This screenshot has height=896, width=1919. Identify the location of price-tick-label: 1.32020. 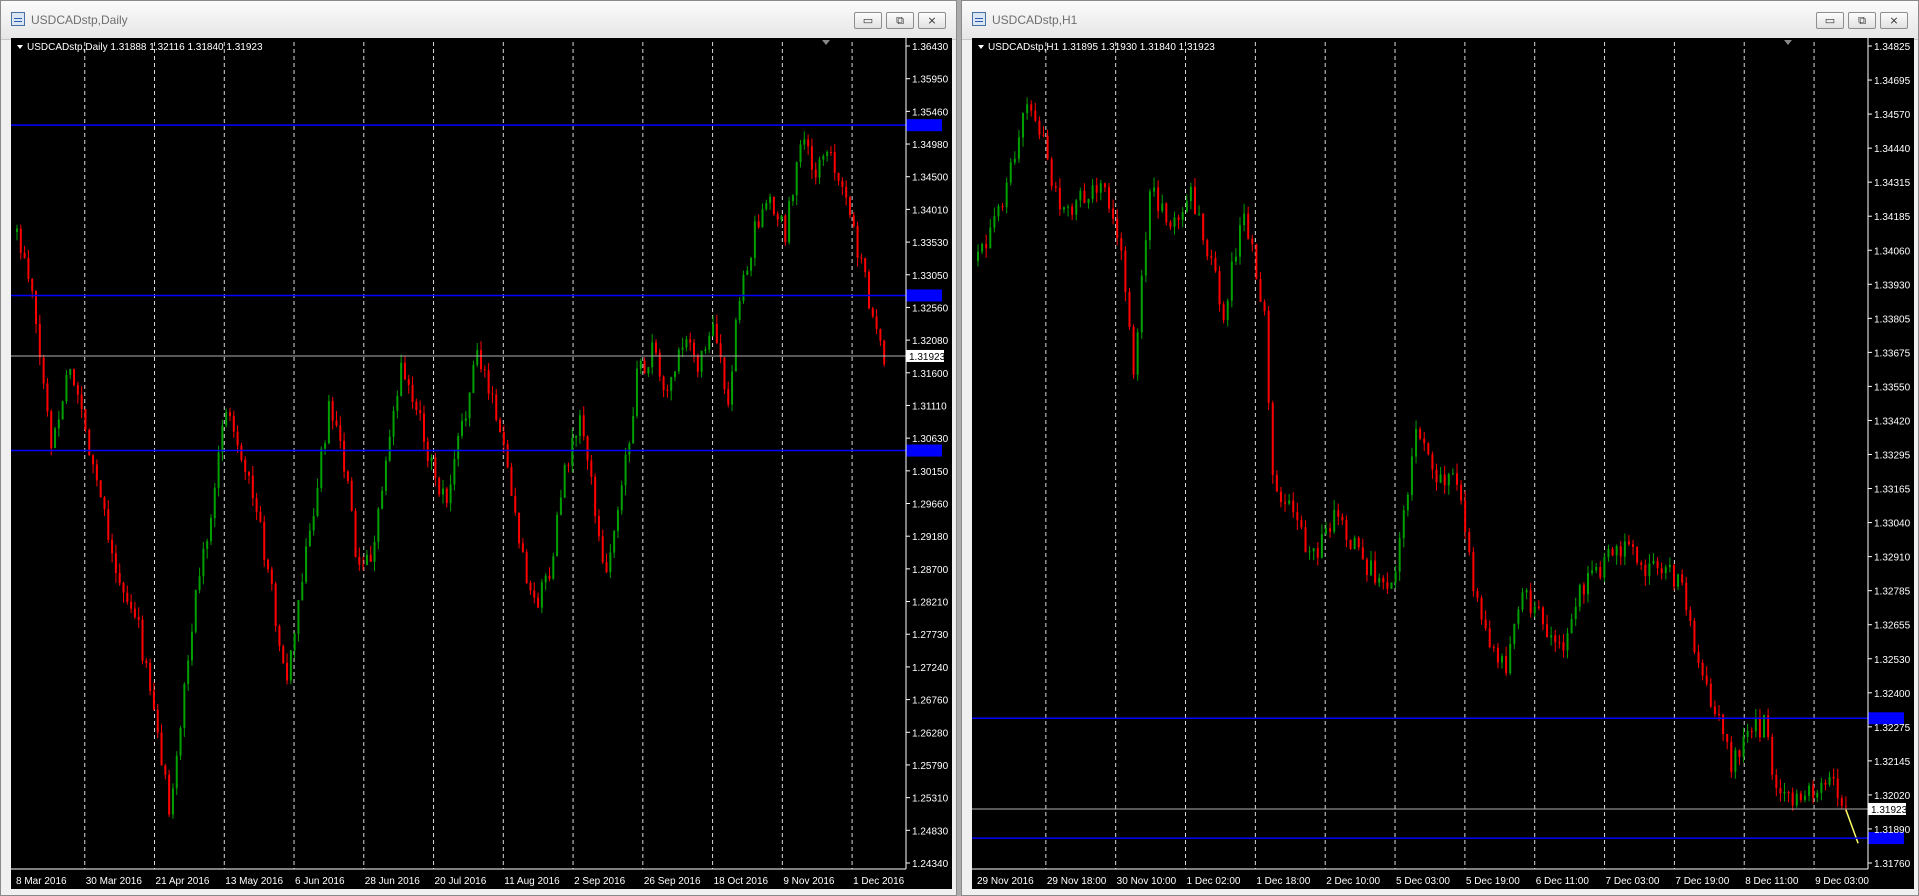
(1892, 796).